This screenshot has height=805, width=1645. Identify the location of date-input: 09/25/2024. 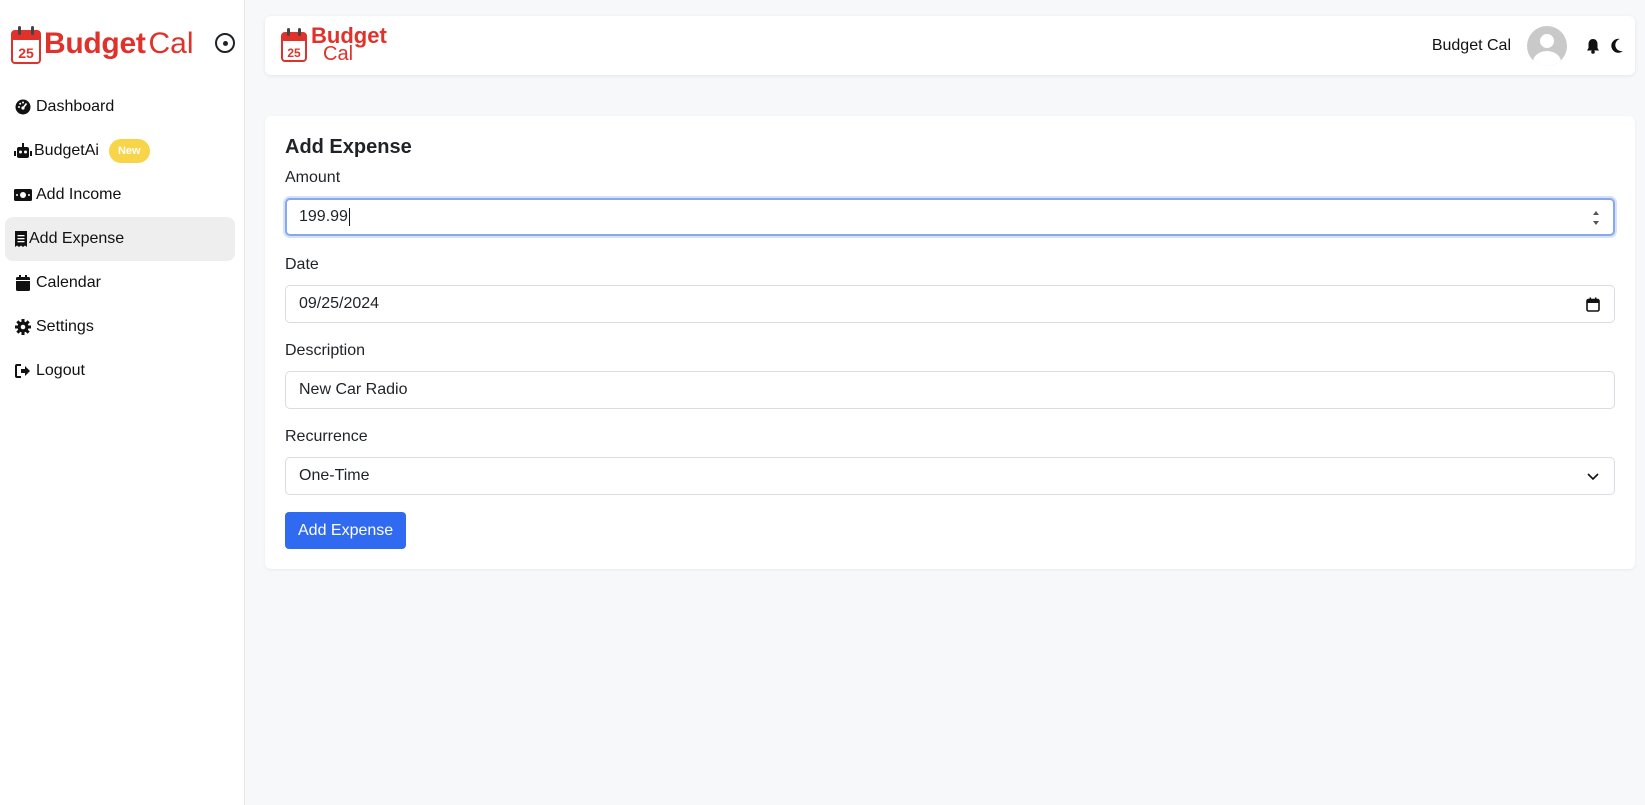
(950, 304).